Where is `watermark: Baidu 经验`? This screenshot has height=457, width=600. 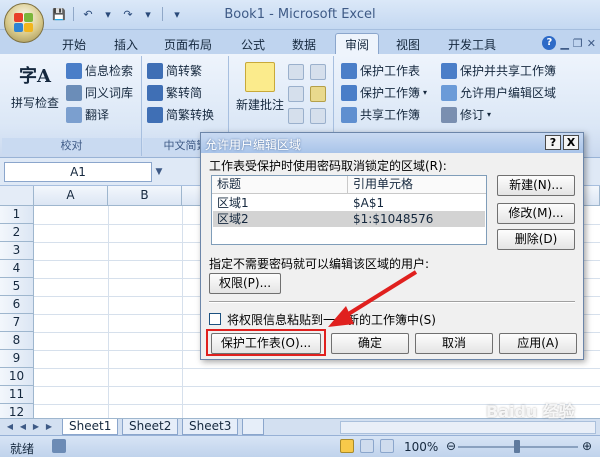 watermark: Baidu 经验 is located at coordinates (530, 411).